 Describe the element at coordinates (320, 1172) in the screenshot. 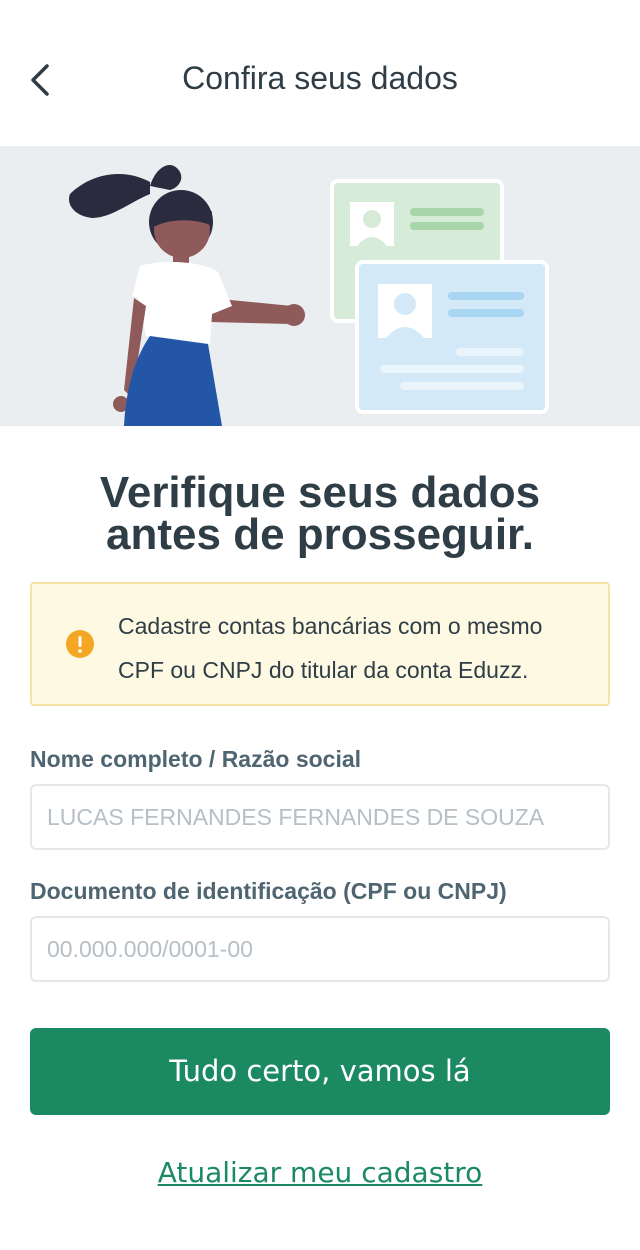

I see `update-registration-link: Atualizar meu cadastro` at that location.